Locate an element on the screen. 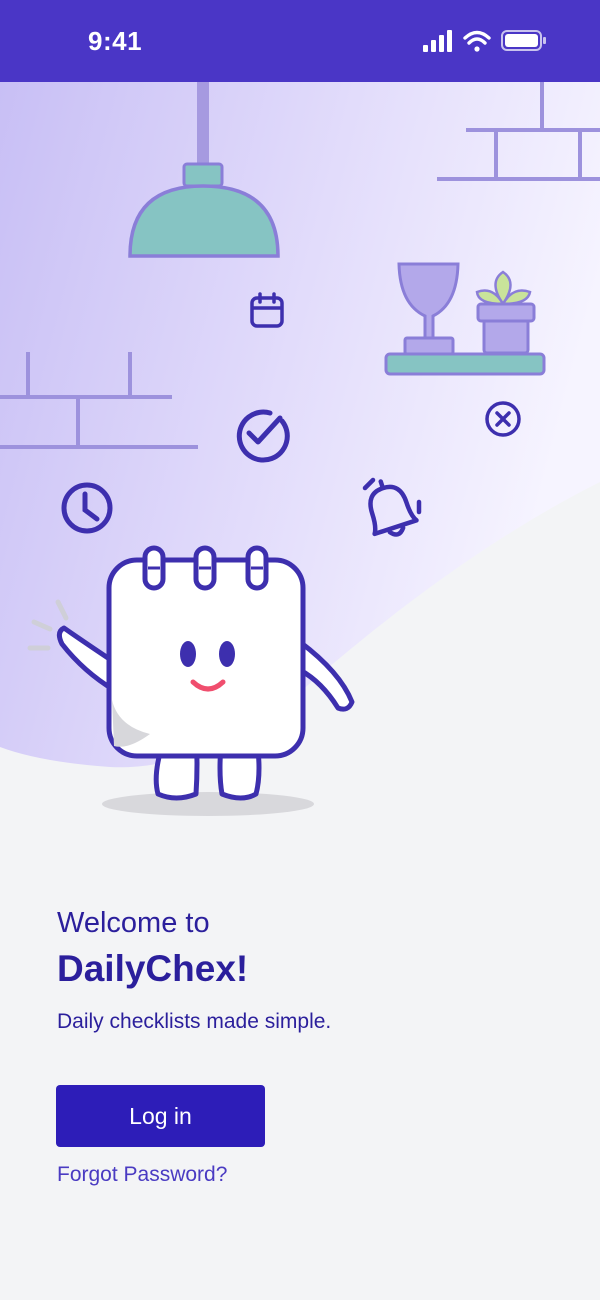 Image resolution: width=600 pixels, height=1300 pixels. tagline: Daily checklists made simple. is located at coordinates (194, 1021).